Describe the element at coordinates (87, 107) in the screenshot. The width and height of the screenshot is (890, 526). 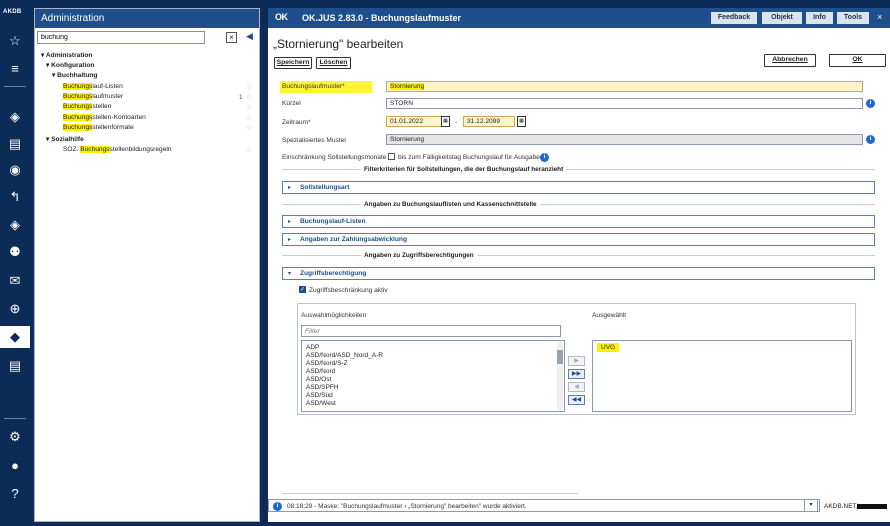
I see `tree-item-buchungsstellen: Buchungsstellen` at that location.